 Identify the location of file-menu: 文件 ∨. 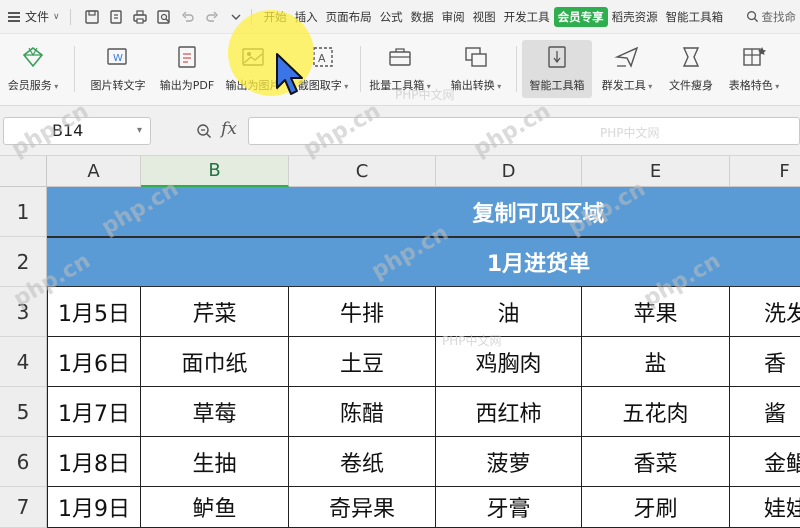
(33, 16).